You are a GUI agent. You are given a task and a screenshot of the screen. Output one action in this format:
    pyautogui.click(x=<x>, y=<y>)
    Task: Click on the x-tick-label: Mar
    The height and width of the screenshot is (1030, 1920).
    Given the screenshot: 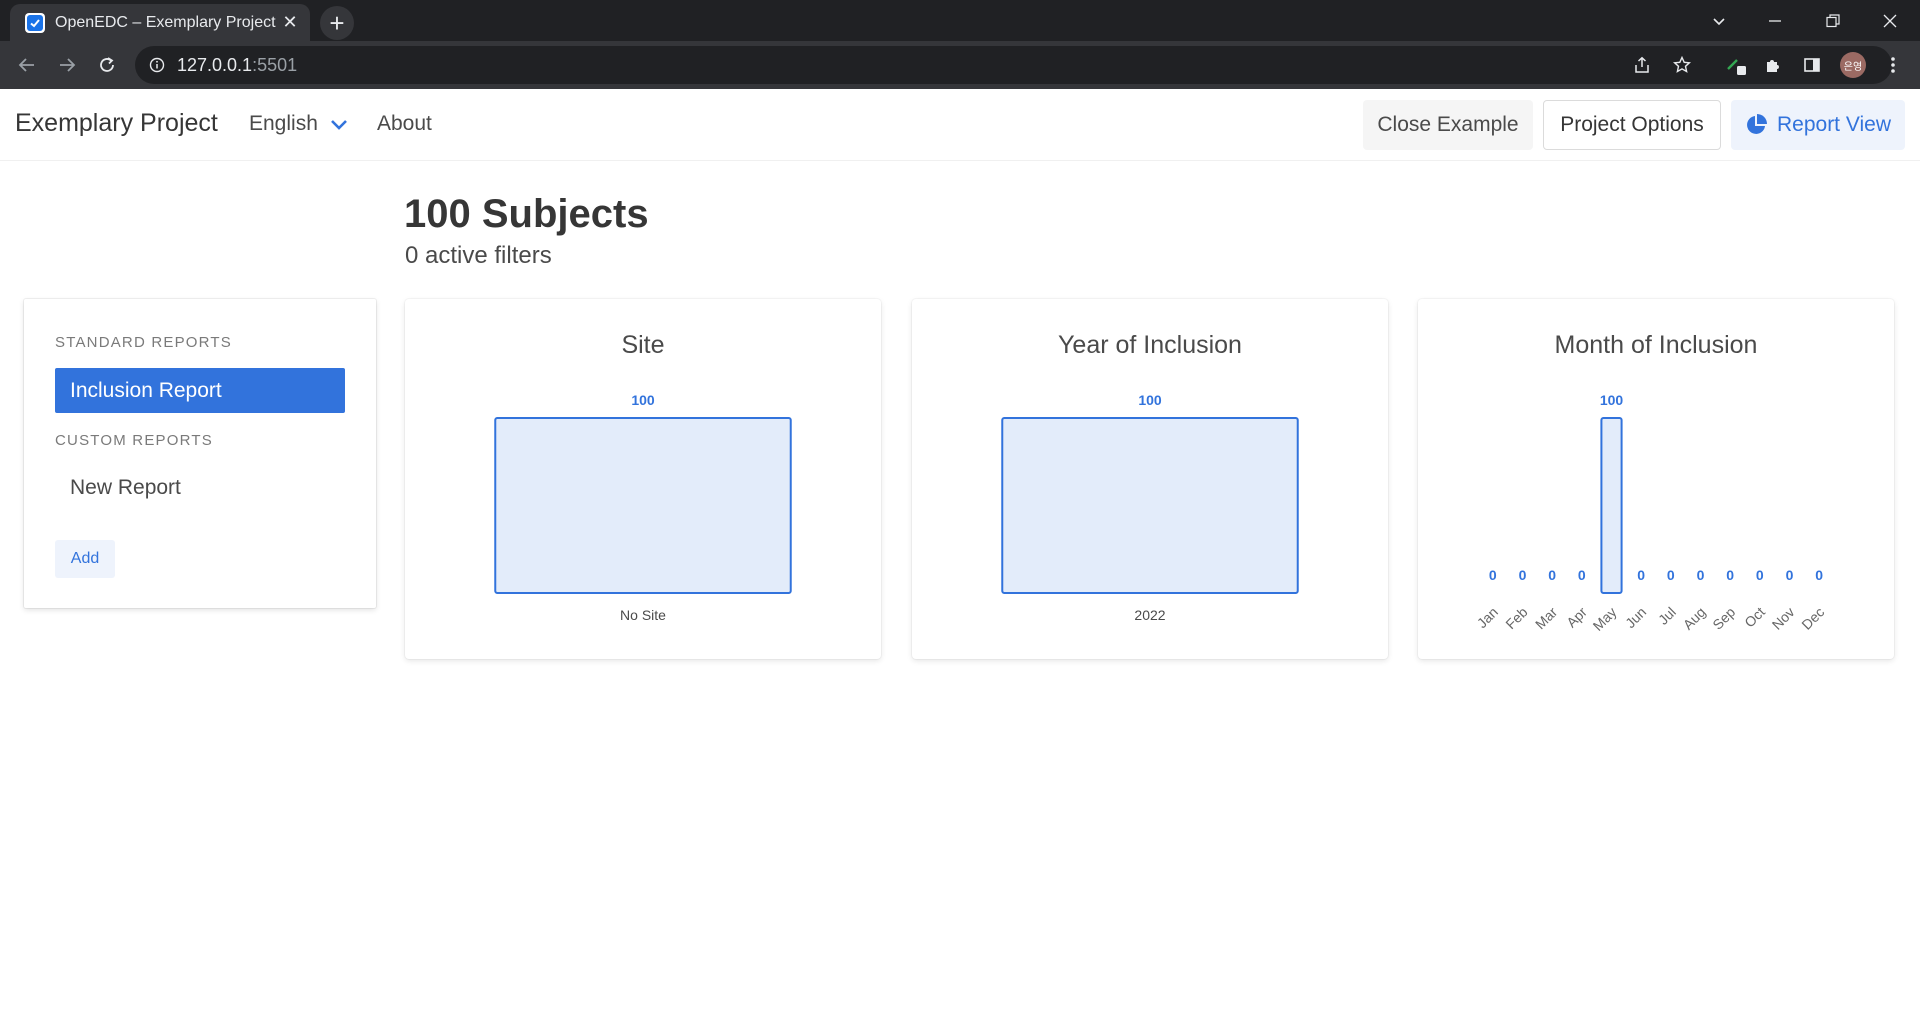 What is the action you would take?
    pyautogui.click(x=1546, y=618)
    